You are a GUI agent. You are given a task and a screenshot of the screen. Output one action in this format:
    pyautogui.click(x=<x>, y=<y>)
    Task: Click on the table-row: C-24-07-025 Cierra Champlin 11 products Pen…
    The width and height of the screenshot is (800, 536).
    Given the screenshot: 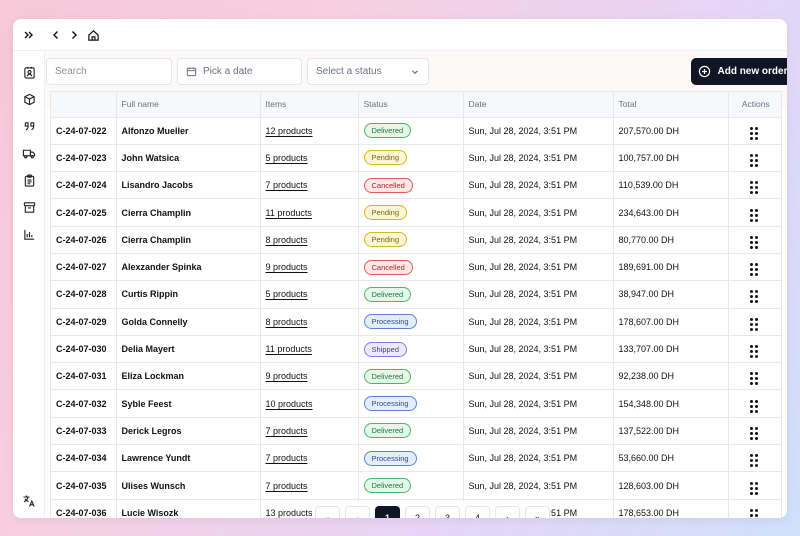 What is the action you would take?
    pyautogui.click(x=416, y=212)
    